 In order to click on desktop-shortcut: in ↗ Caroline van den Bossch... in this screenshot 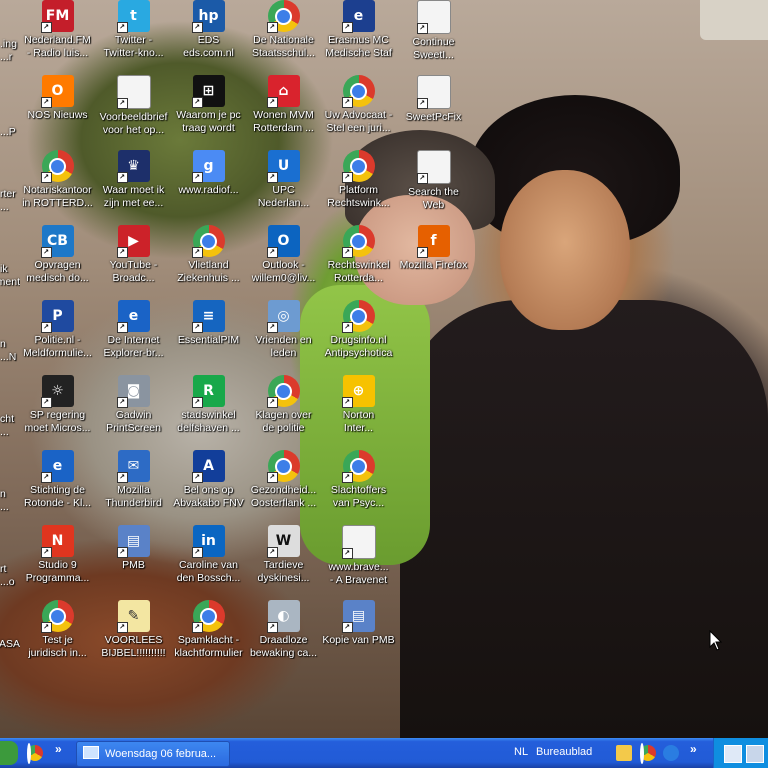, I will do `click(208, 562)`.